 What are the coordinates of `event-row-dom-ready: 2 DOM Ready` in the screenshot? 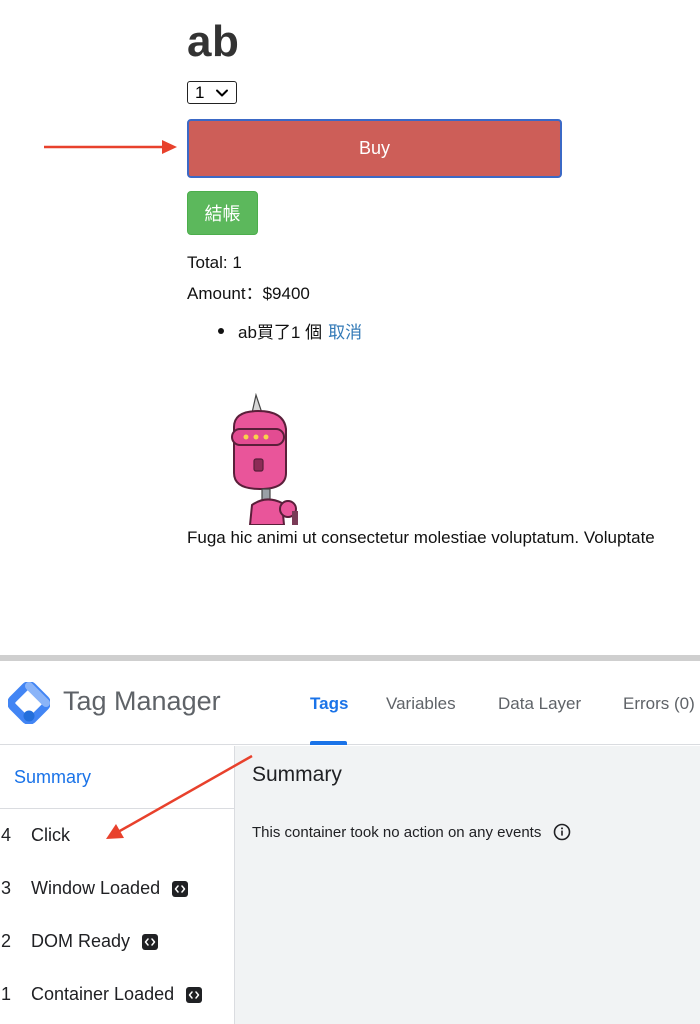 It's located at (117, 941).